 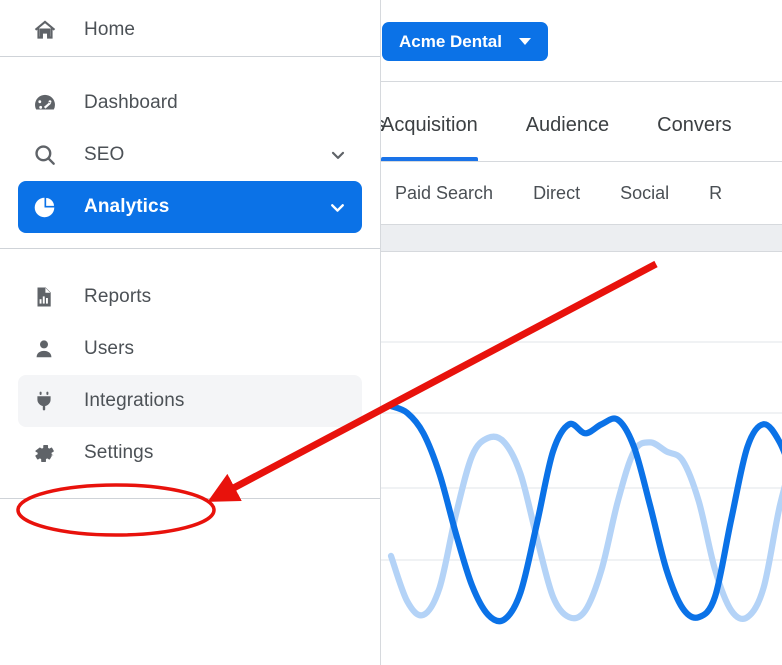 I want to click on tab-acquisition: Acquisition, so click(x=429, y=121).